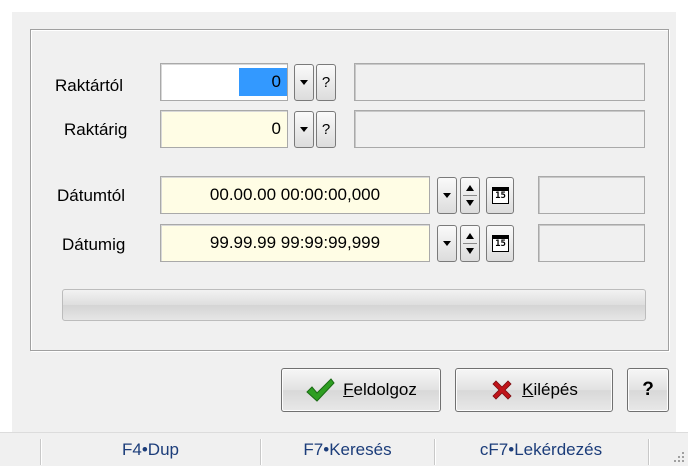 Image resolution: width=688 pixels, height=466 pixels. Describe the element at coordinates (354, 305) in the screenshot. I see `progress-bar` at that location.